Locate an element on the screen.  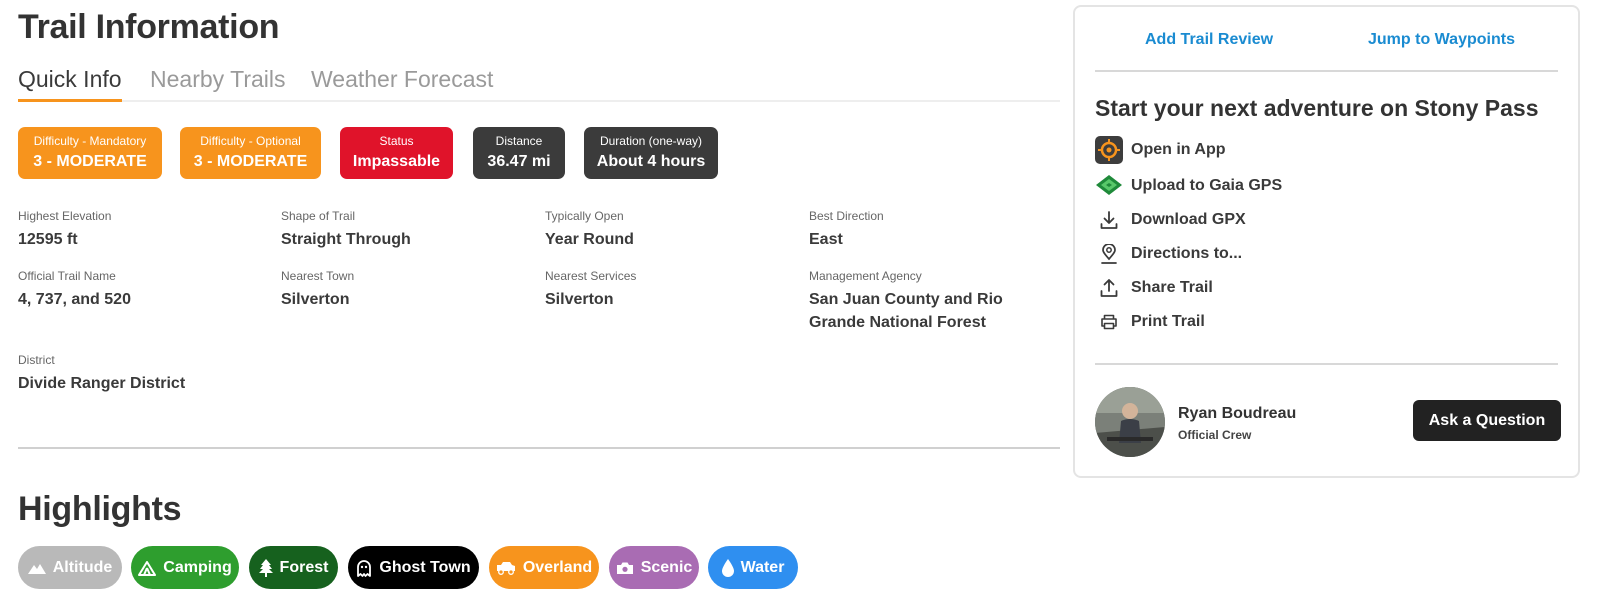
chip-label: Overland is located at coordinates (557, 567).